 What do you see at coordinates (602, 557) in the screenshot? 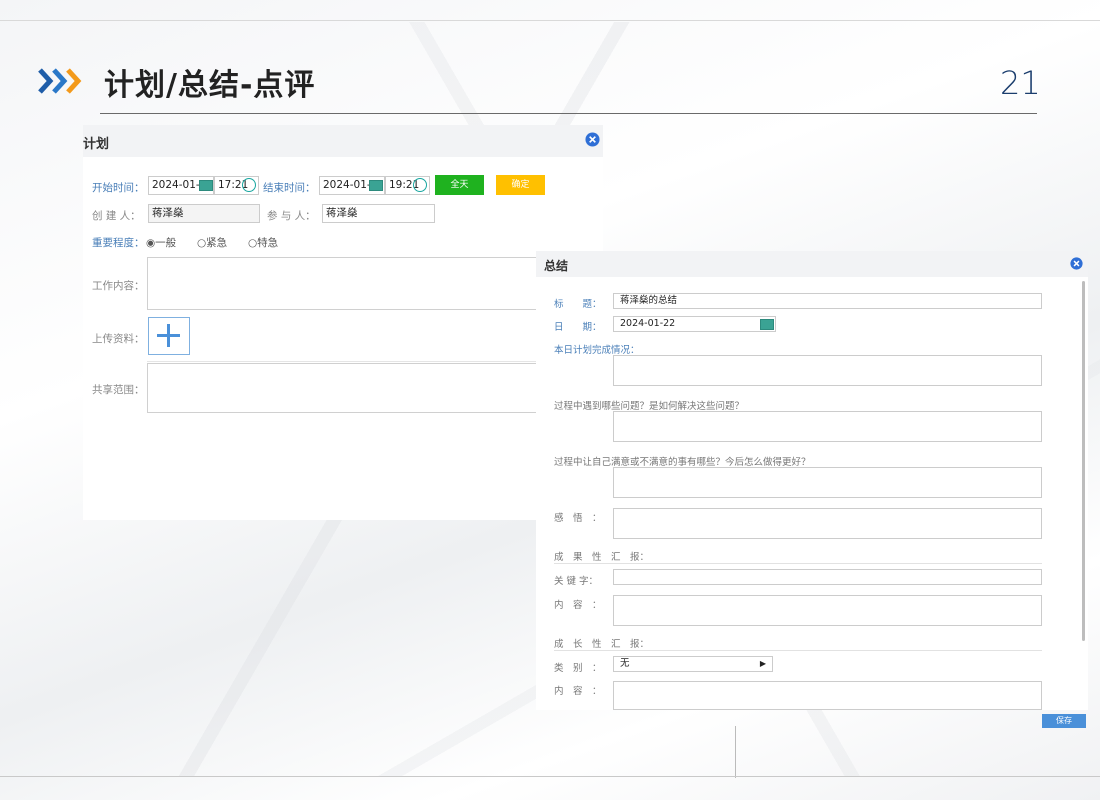
I see `result-report-label: 成 果 性 汇 报：` at bounding box center [602, 557].